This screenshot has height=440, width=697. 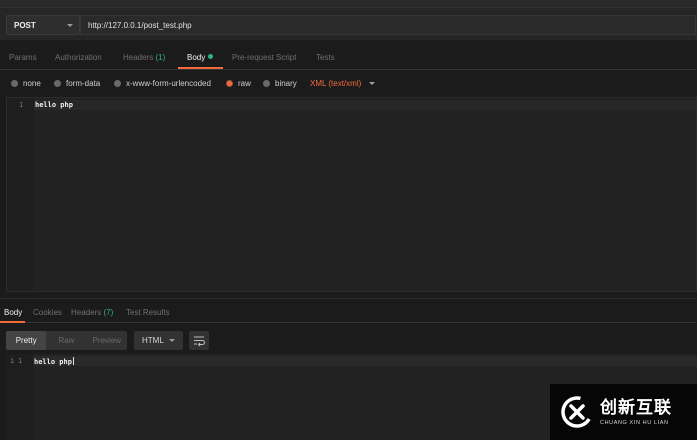 I want to click on radio-raw: raw, so click(x=238, y=83).